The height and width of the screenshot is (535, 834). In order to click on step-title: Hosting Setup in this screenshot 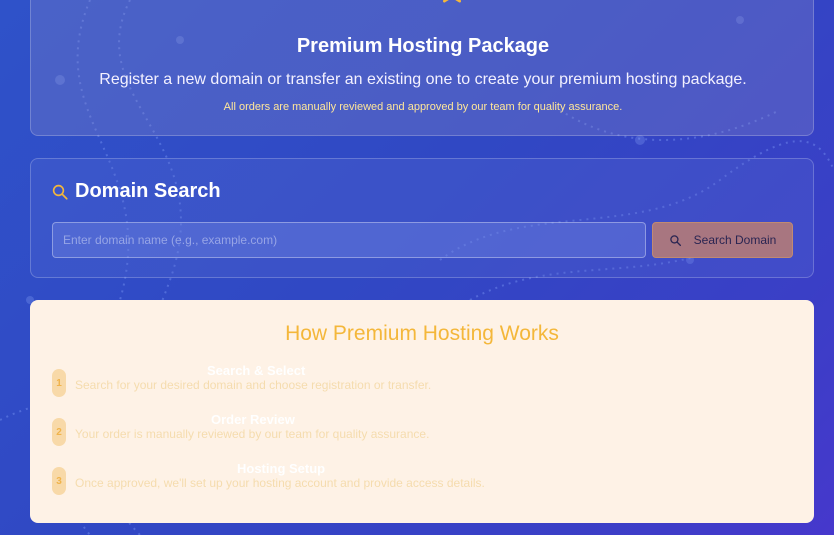, I will do `click(281, 468)`.